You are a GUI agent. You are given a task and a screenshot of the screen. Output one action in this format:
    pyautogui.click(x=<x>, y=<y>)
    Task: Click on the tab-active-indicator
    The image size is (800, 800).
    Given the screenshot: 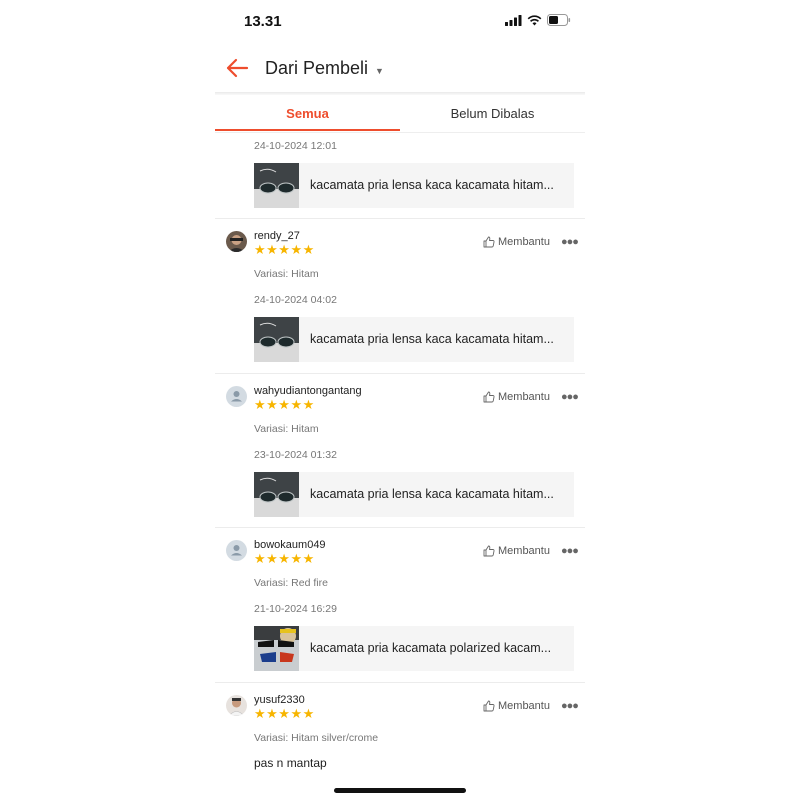 What is the action you would take?
    pyautogui.click(x=307, y=130)
    